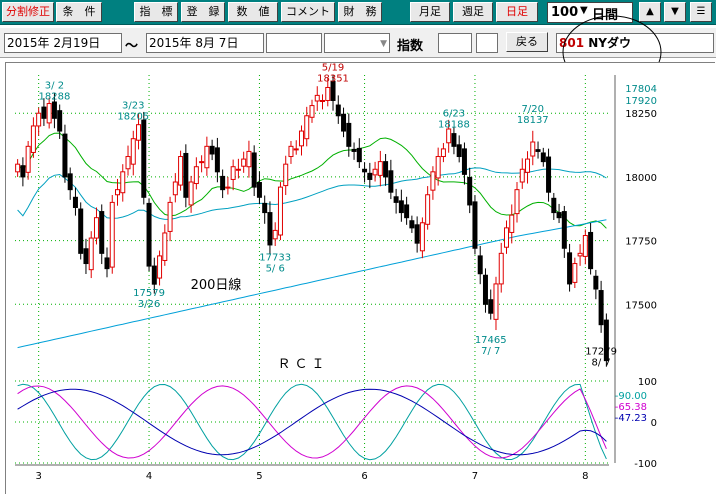  Describe the element at coordinates (635, 43) in the screenshot. I see `symbol-field: 801 NYダウ` at that location.